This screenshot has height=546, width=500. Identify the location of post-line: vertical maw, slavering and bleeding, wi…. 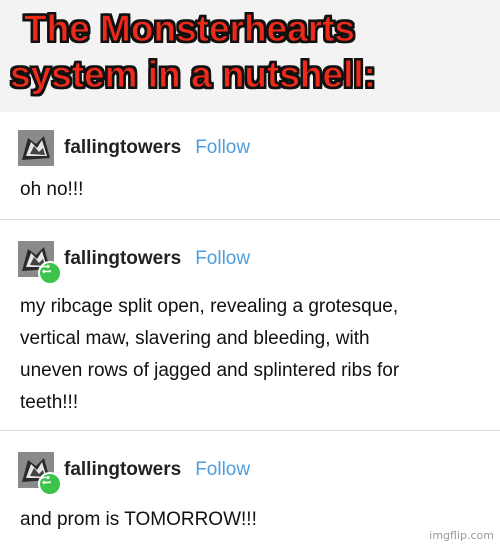
(195, 338).